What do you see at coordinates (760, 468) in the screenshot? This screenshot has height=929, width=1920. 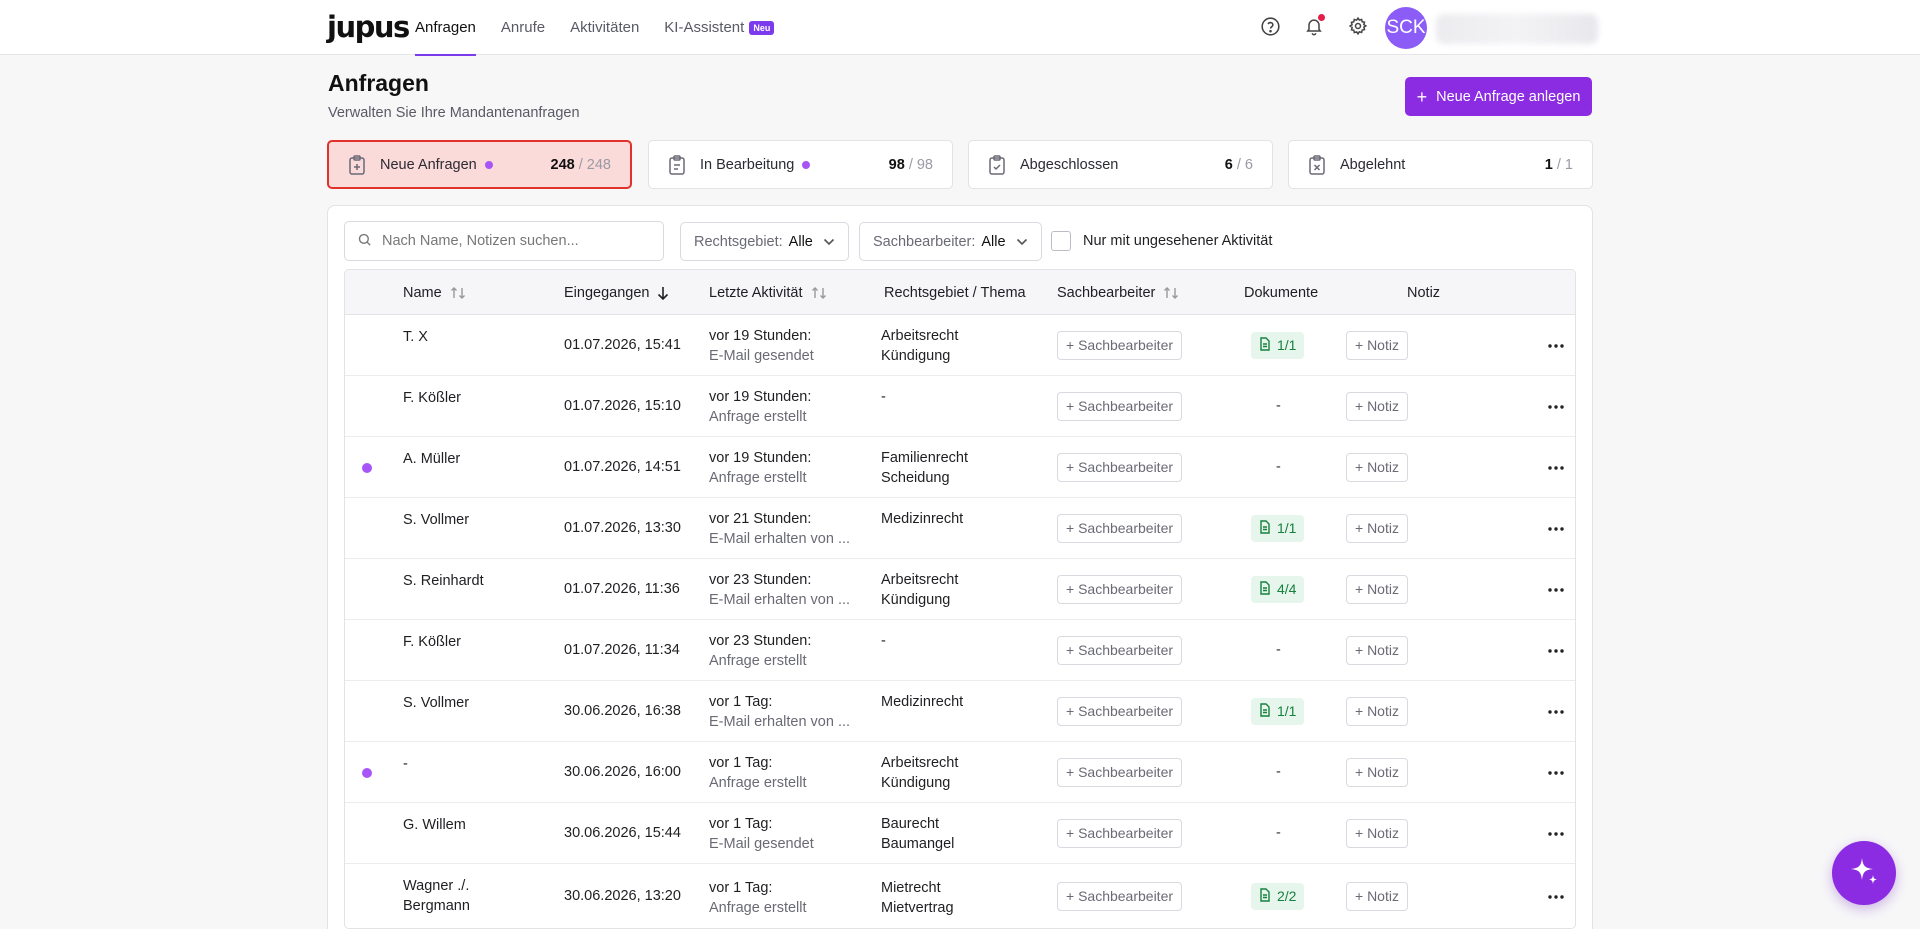 I see `activity-cell: vor 19 Stunden: Anfrage erstellt` at bounding box center [760, 468].